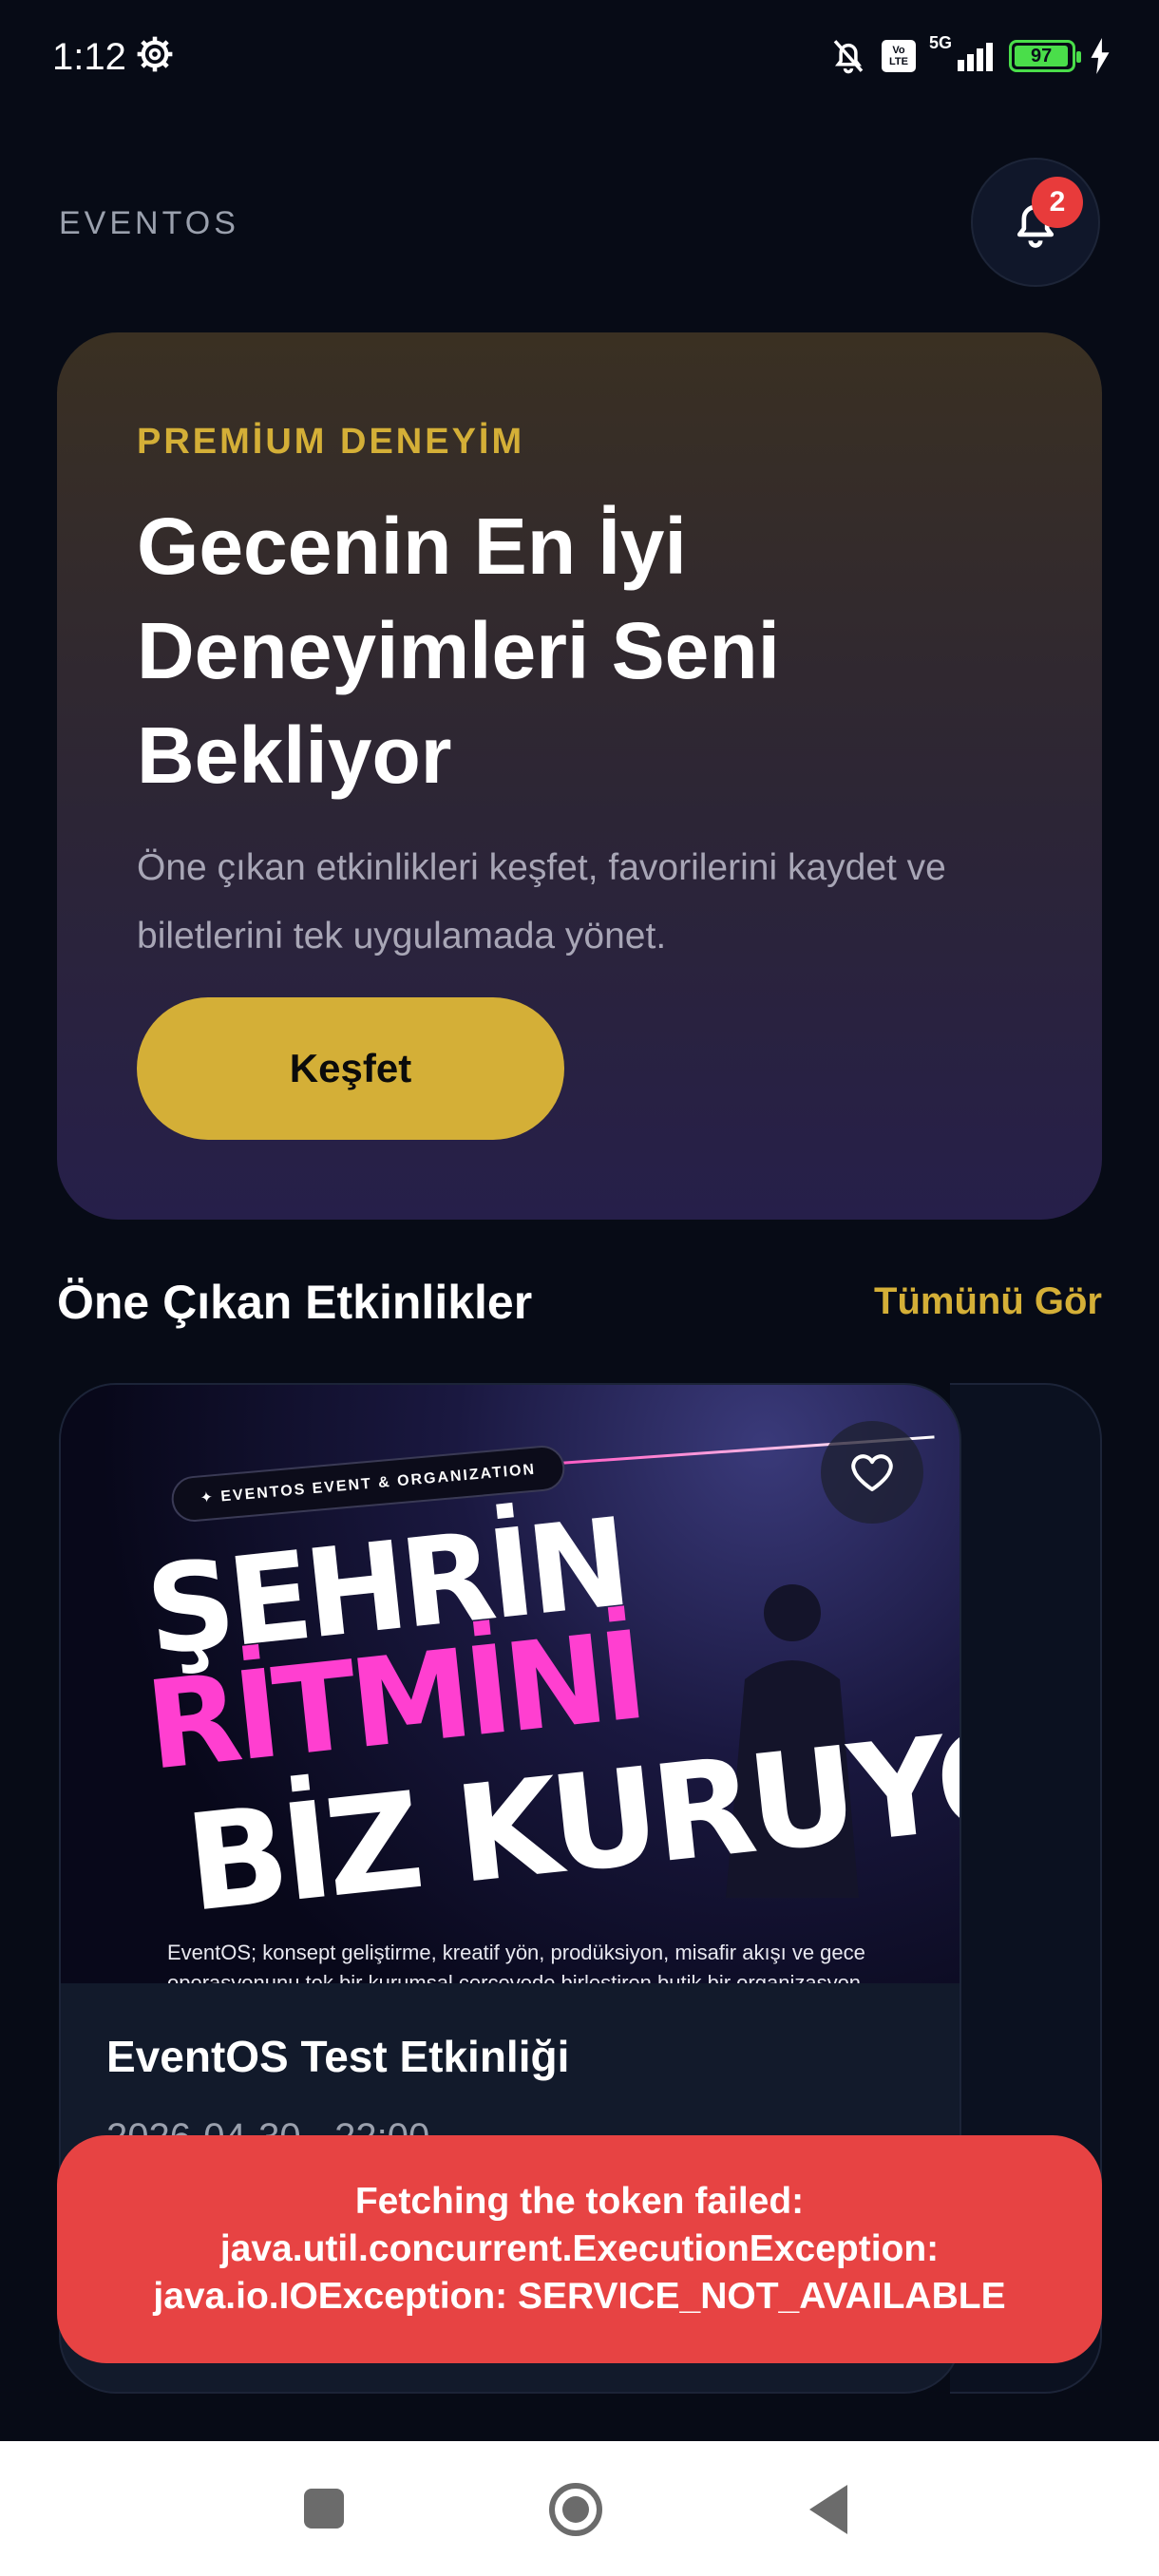 This screenshot has height=2576, width=1159. Describe the element at coordinates (338, 2056) in the screenshot. I see `event-title: EventOS Test Etkinliği` at that location.